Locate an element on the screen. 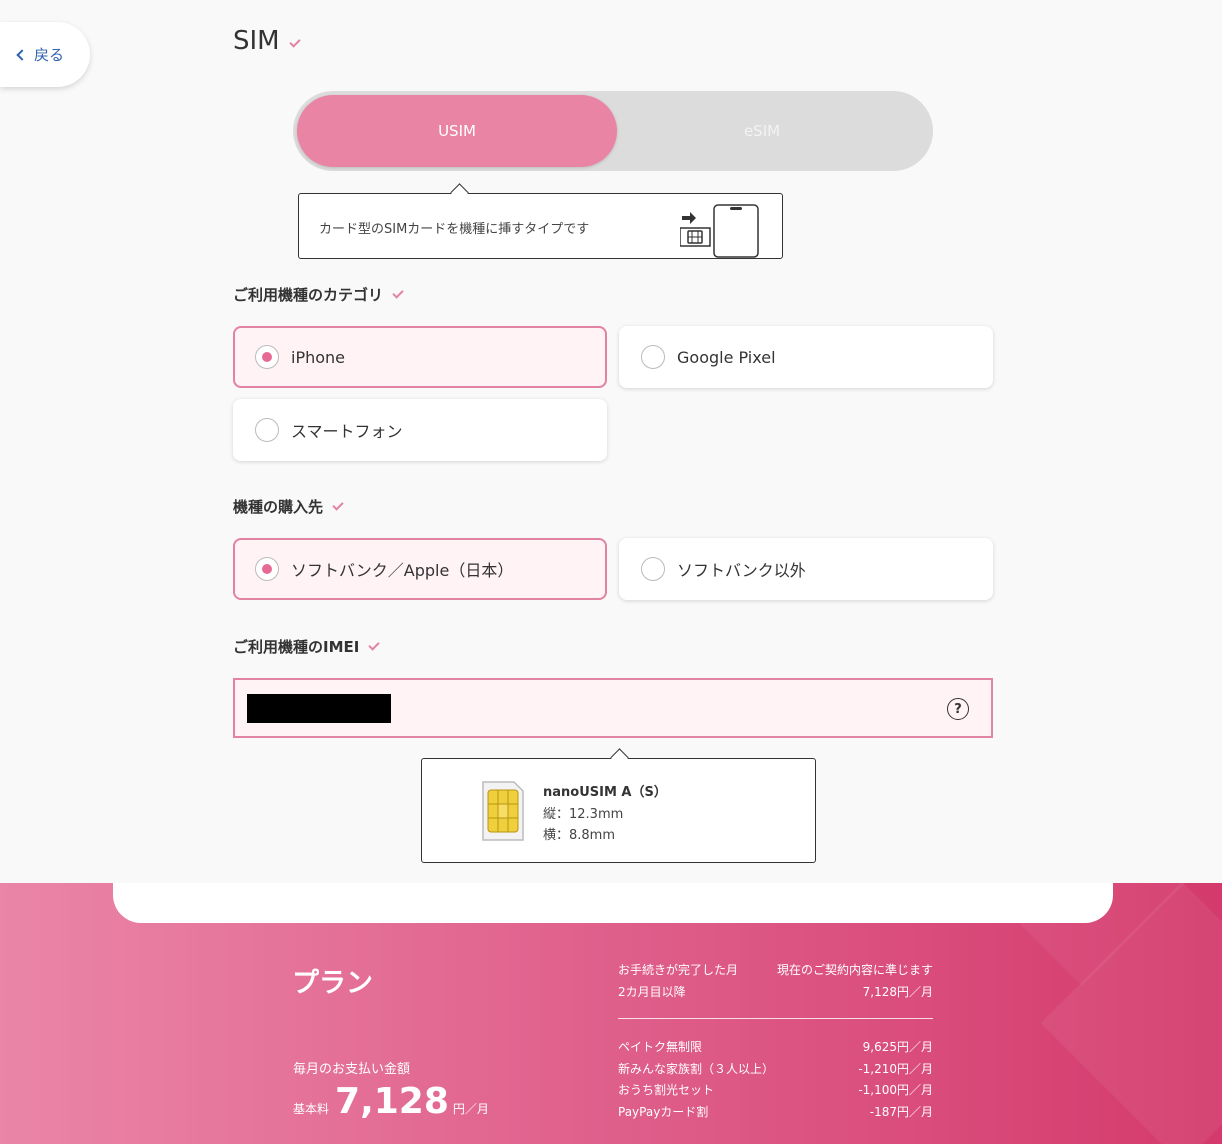 The image size is (1222, 1144). purchase-option-other: ソフトバンク以外 is located at coordinates (806, 569).